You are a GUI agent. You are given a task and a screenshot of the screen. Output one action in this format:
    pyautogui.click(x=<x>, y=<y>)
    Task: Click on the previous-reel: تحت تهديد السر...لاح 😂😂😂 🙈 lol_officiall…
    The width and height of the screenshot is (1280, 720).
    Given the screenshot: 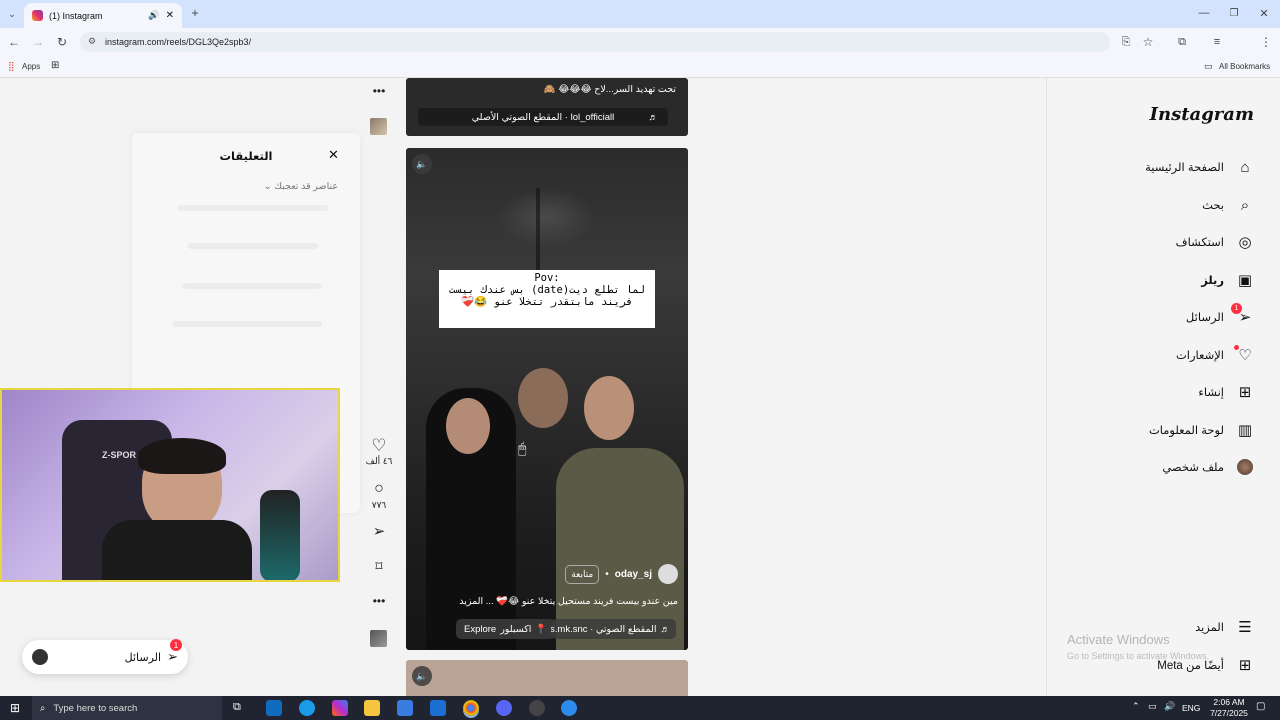 What is the action you would take?
    pyautogui.click(x=547, y=107)
    